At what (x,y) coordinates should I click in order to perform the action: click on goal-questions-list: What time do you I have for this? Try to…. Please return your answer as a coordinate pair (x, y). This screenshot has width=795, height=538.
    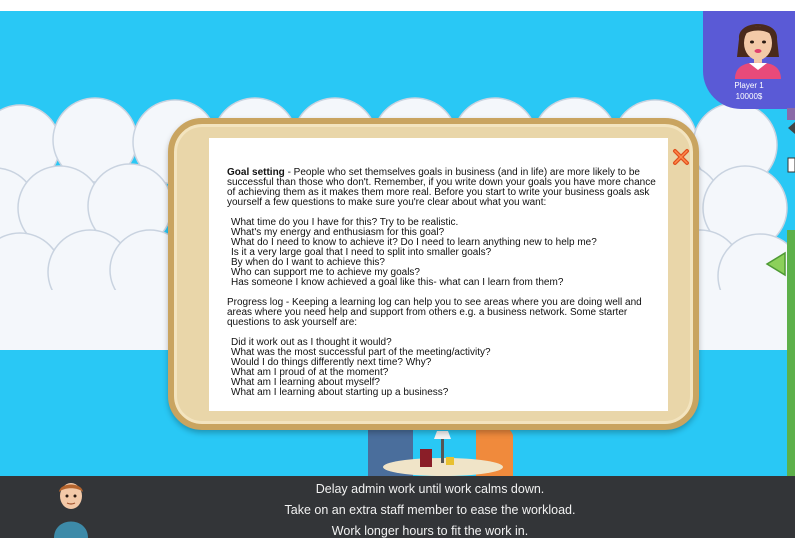
    Looking at the image, I should click on (444, 253).